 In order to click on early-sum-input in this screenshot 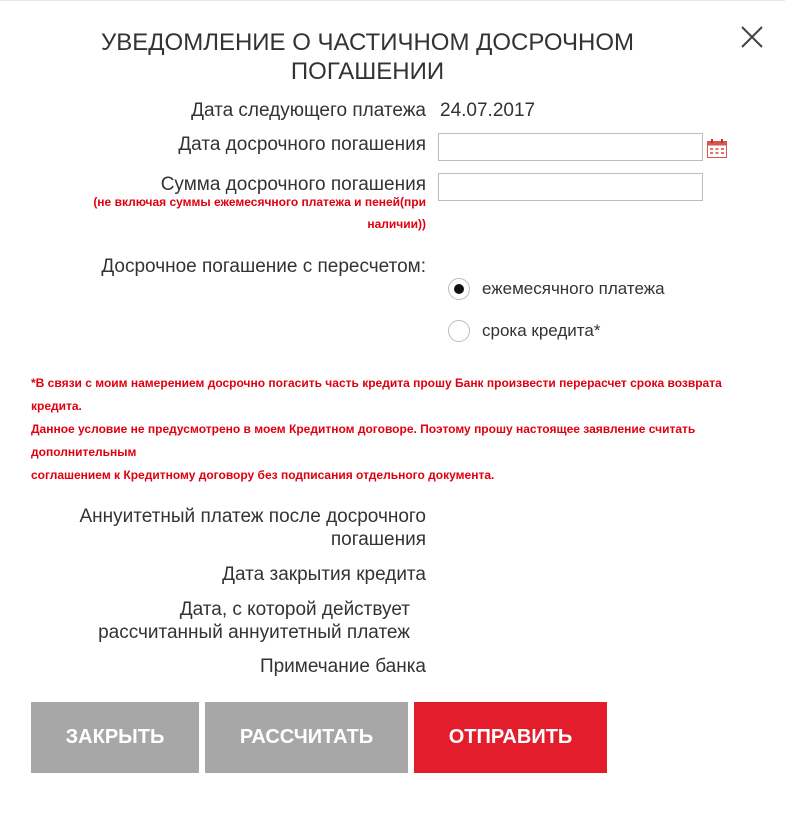, I will do `click(570, 187)`.